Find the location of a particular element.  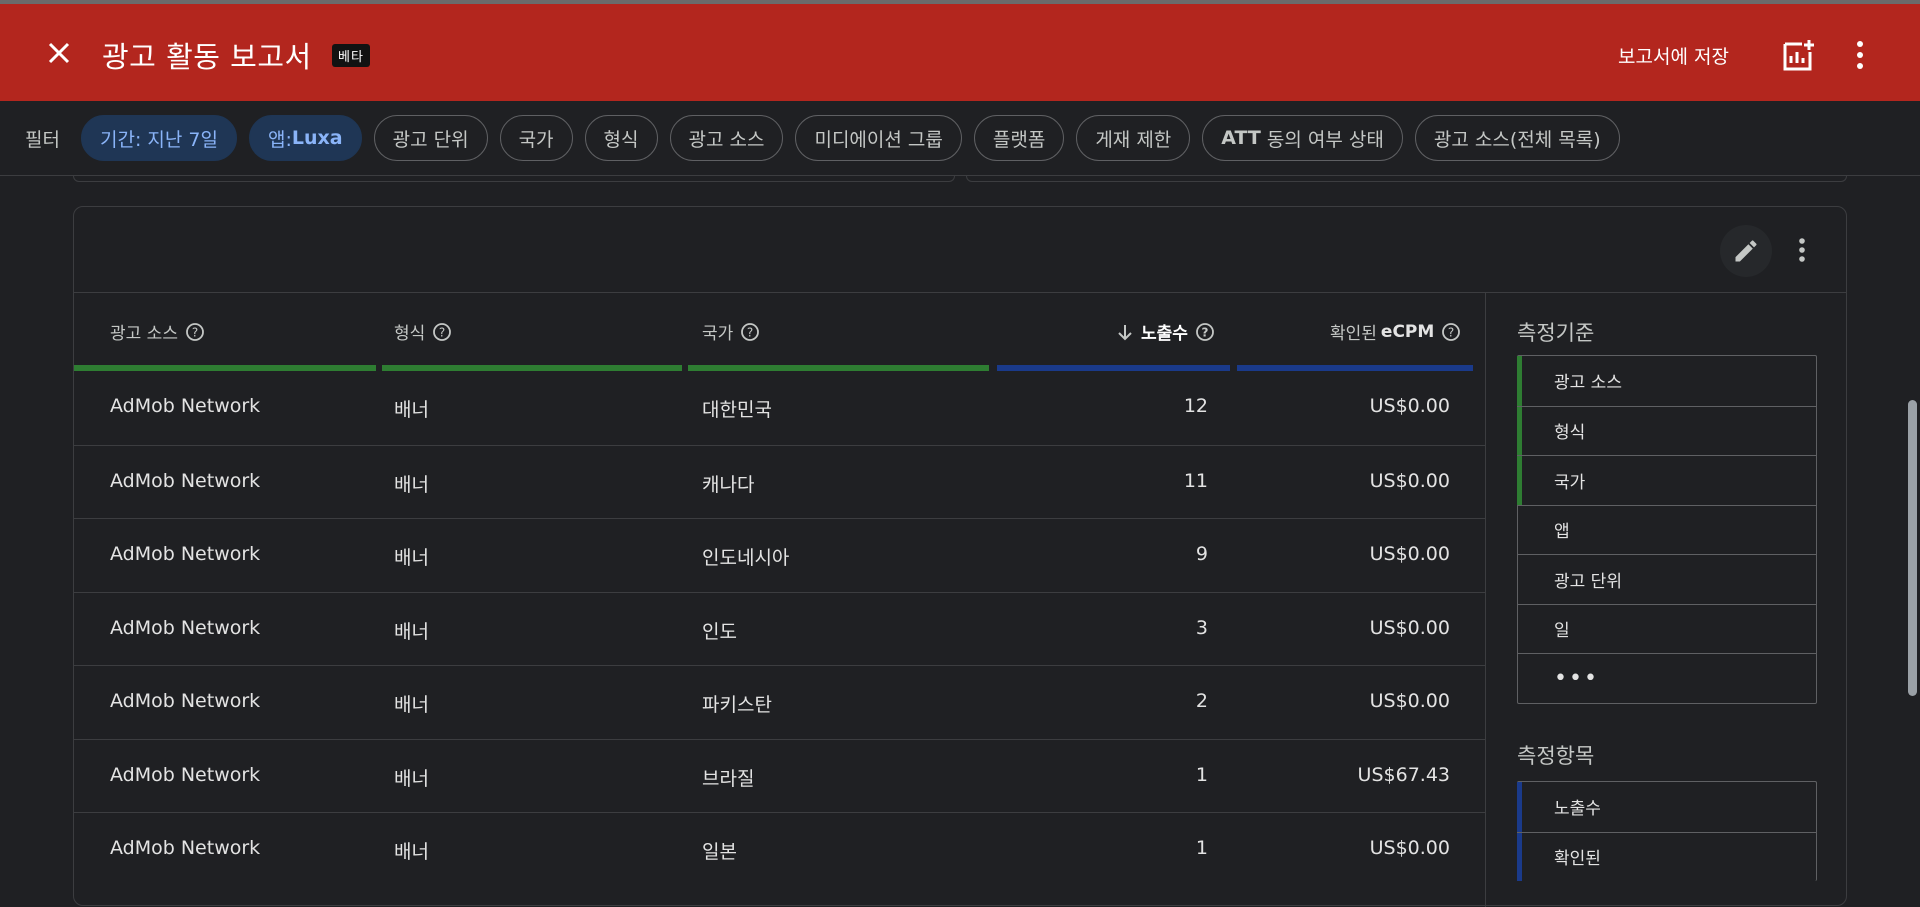

more-options-button is located at coordinates (1860, 55).